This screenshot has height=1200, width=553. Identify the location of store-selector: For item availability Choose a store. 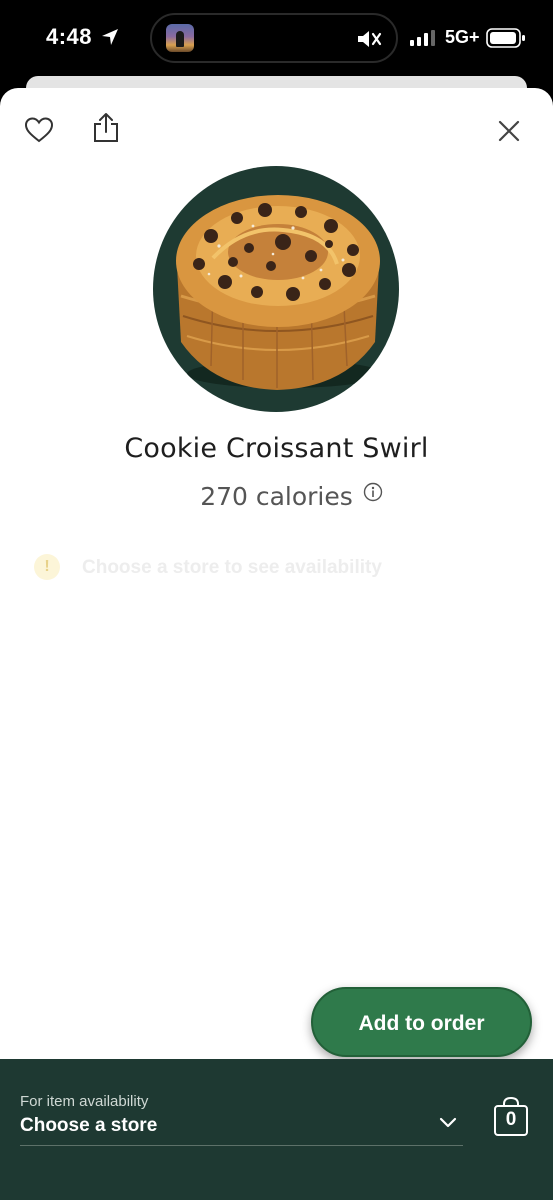
(241, 1117).